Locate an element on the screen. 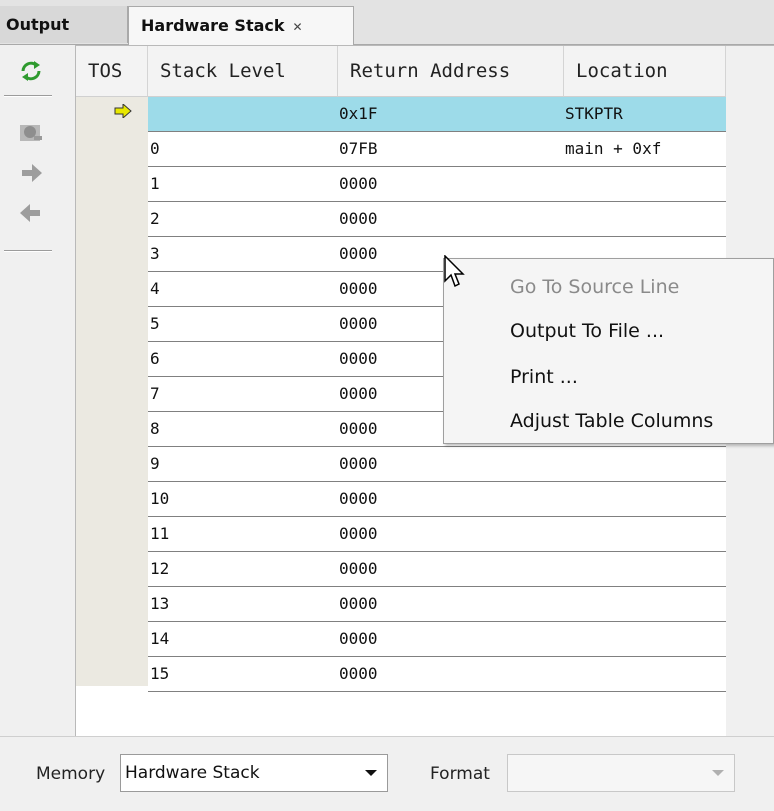 The image size is (774, 811). table-row: 1 0000 is located at coordinates (437, 184).